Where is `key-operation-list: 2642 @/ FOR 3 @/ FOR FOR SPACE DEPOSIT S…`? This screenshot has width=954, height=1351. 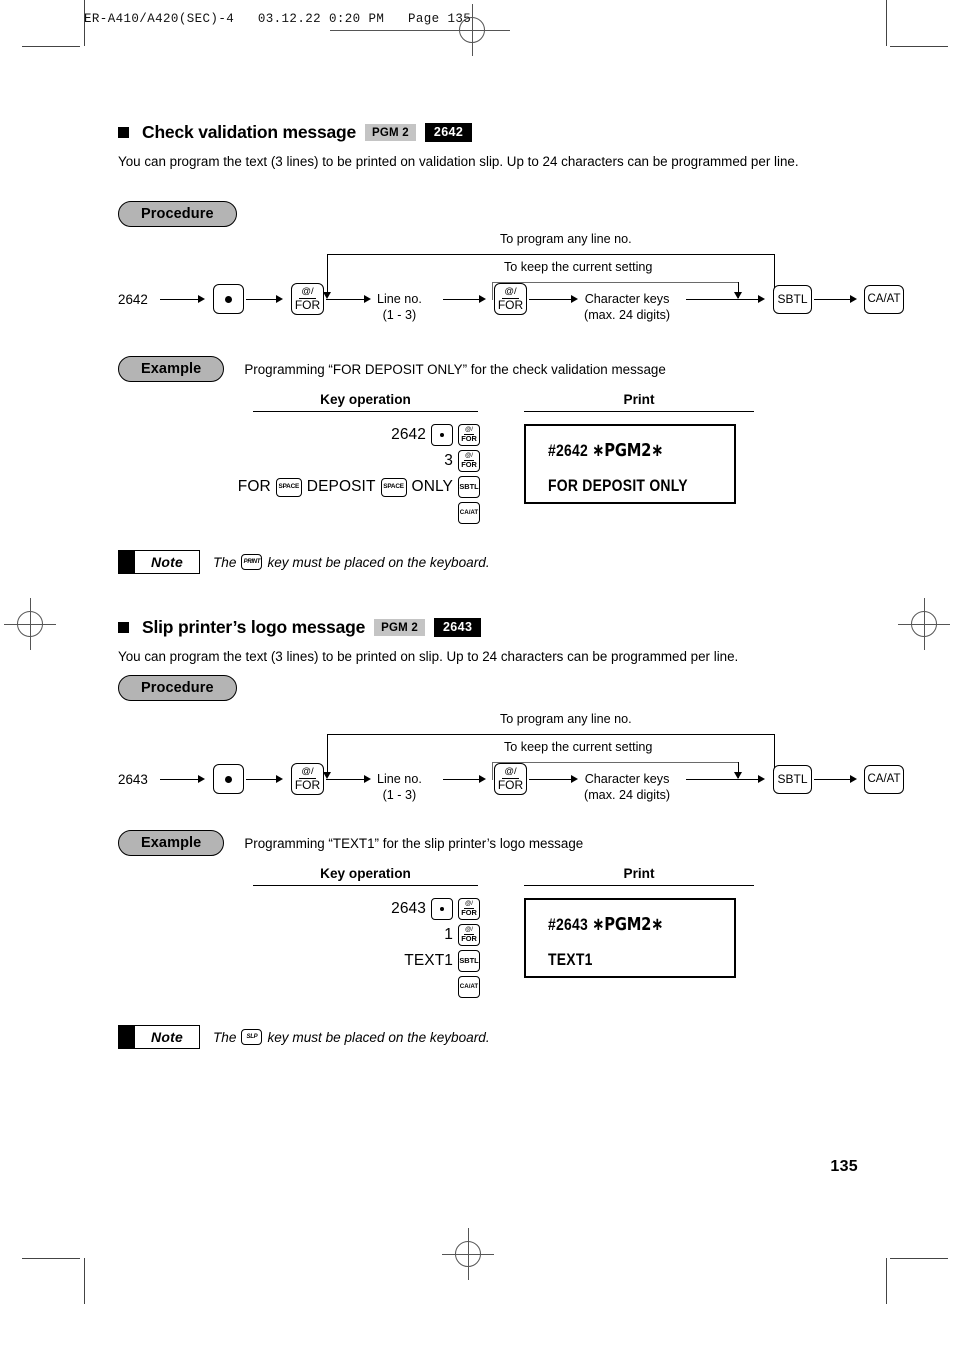 key-operation-list: 2642 @/ FOR 3 @/ FOR FOR SPACE DEPOSIT S… is located at coordinates (339, 476).